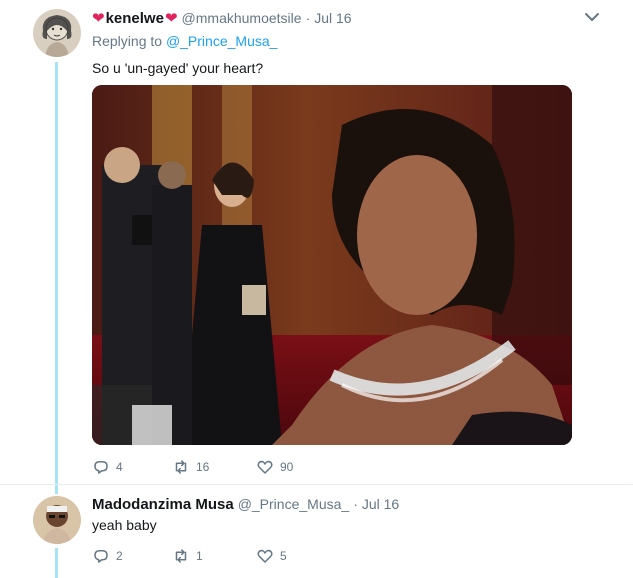 This screenshot has width=633, height=578. I want to click on reply-button: 4, so click(132, 467).